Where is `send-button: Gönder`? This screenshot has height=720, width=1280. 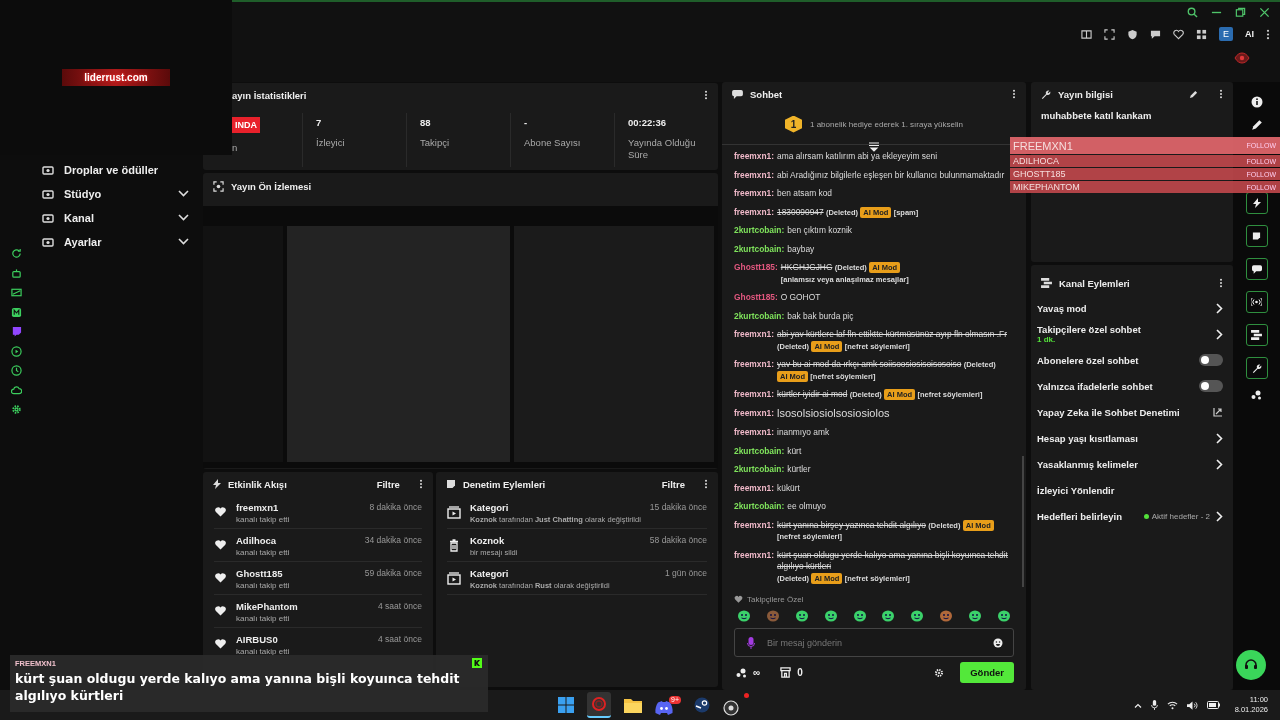
send-button: Gönder is located at coordinates (987, 672).